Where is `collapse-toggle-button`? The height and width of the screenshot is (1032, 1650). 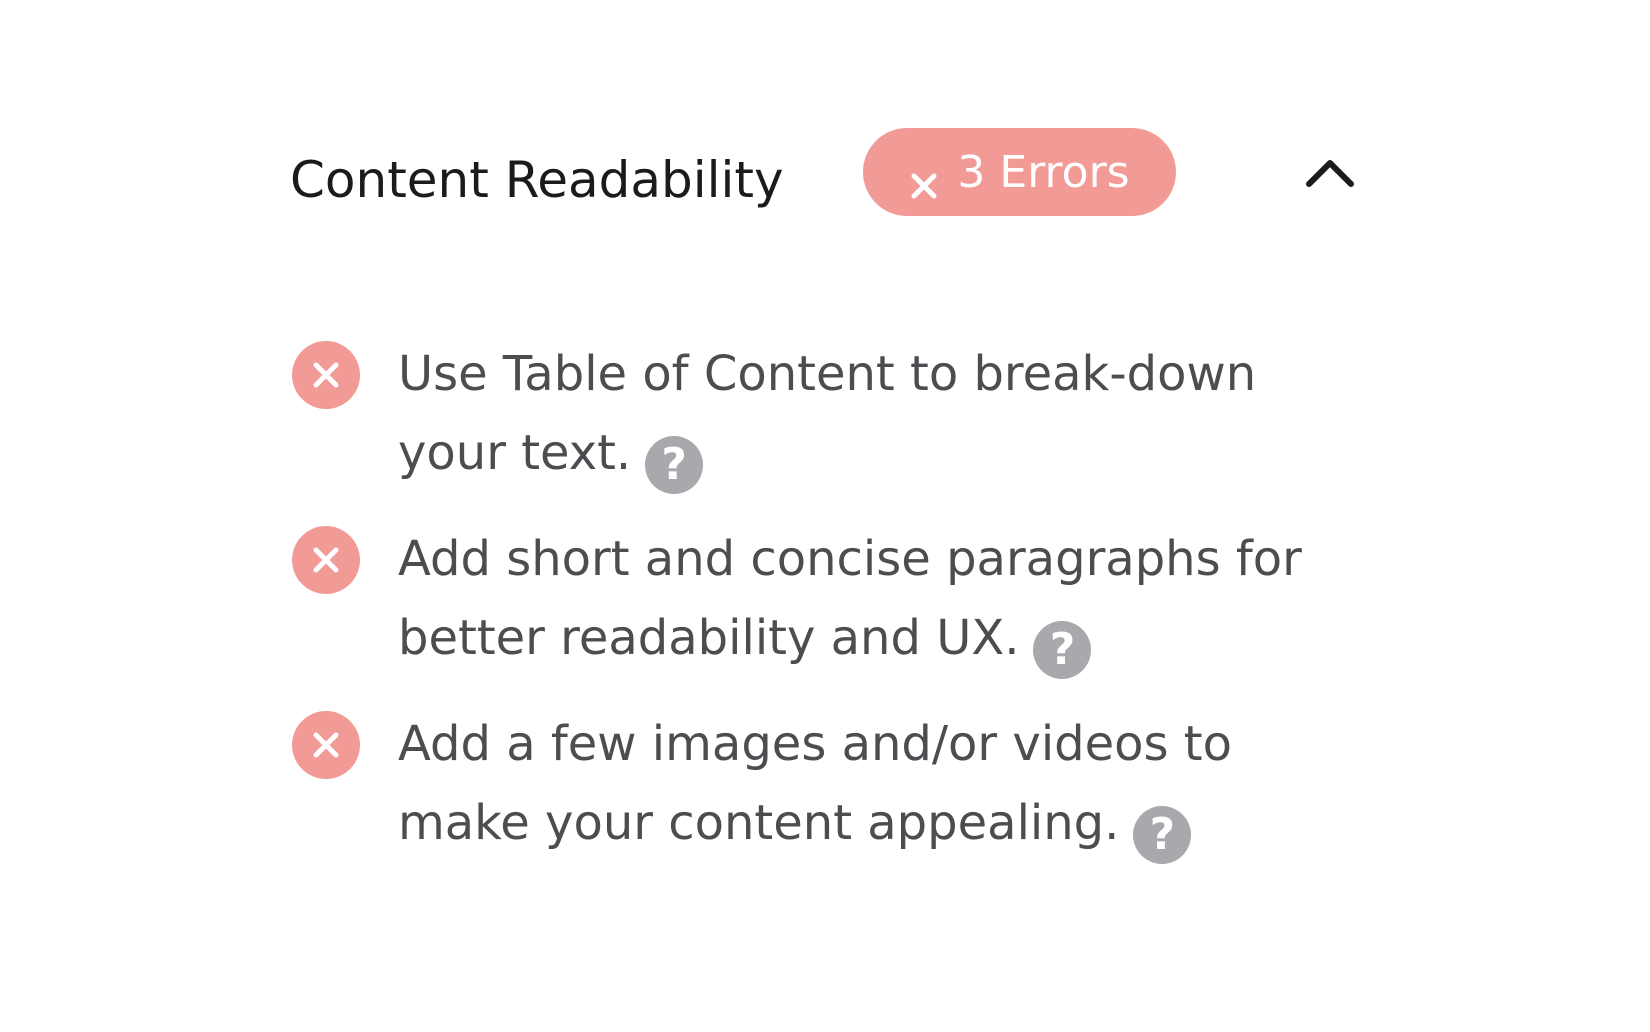 collapse-toggle-button is located at coordinates (1330, 174).